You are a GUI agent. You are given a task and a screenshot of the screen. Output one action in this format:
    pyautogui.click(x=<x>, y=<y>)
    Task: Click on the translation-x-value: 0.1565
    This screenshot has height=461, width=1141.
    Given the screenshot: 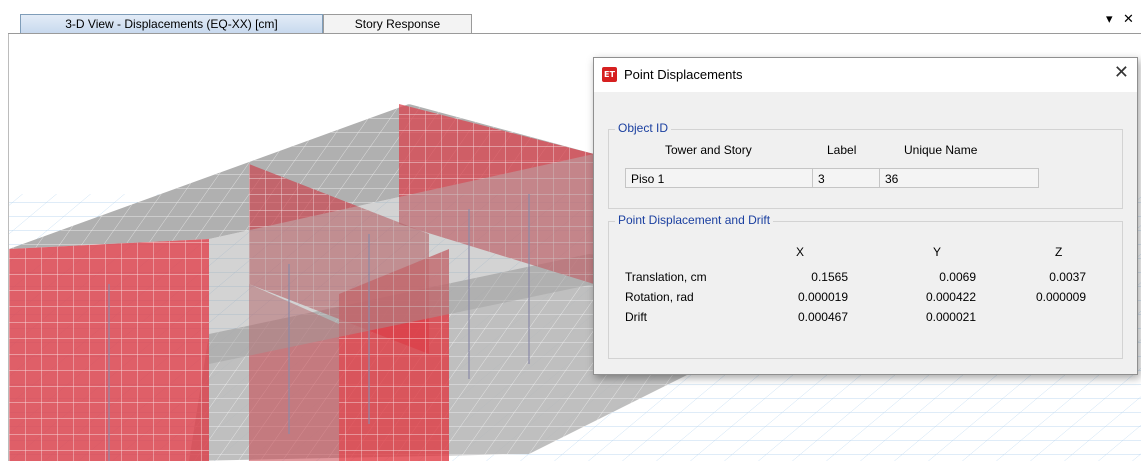 What is the action you would take?
    pyautogui.click(x=829, y=277)
    